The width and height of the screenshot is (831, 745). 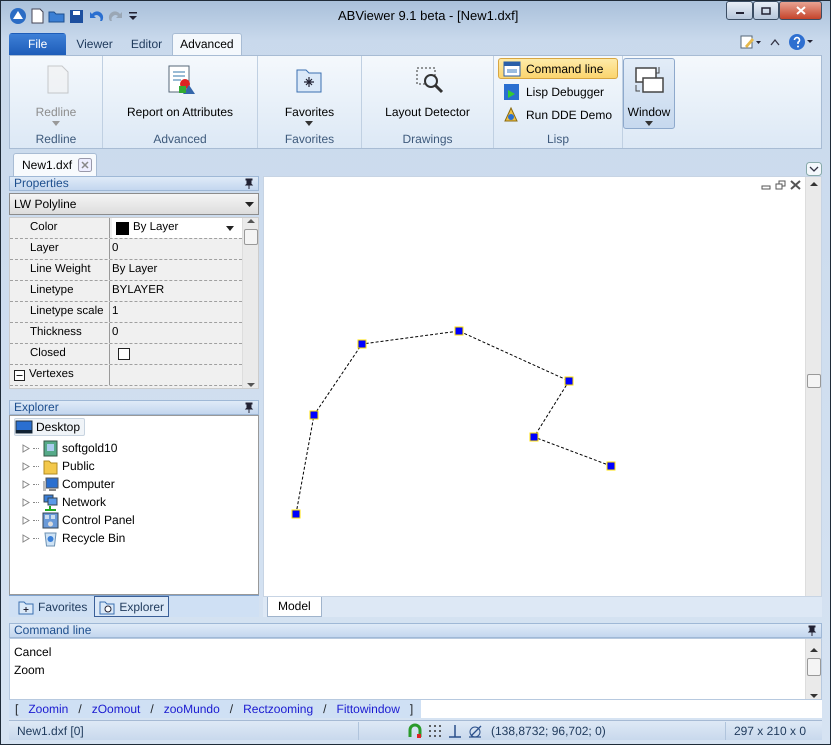 I want to click on property-name: Color, so click(x=44, y=228).